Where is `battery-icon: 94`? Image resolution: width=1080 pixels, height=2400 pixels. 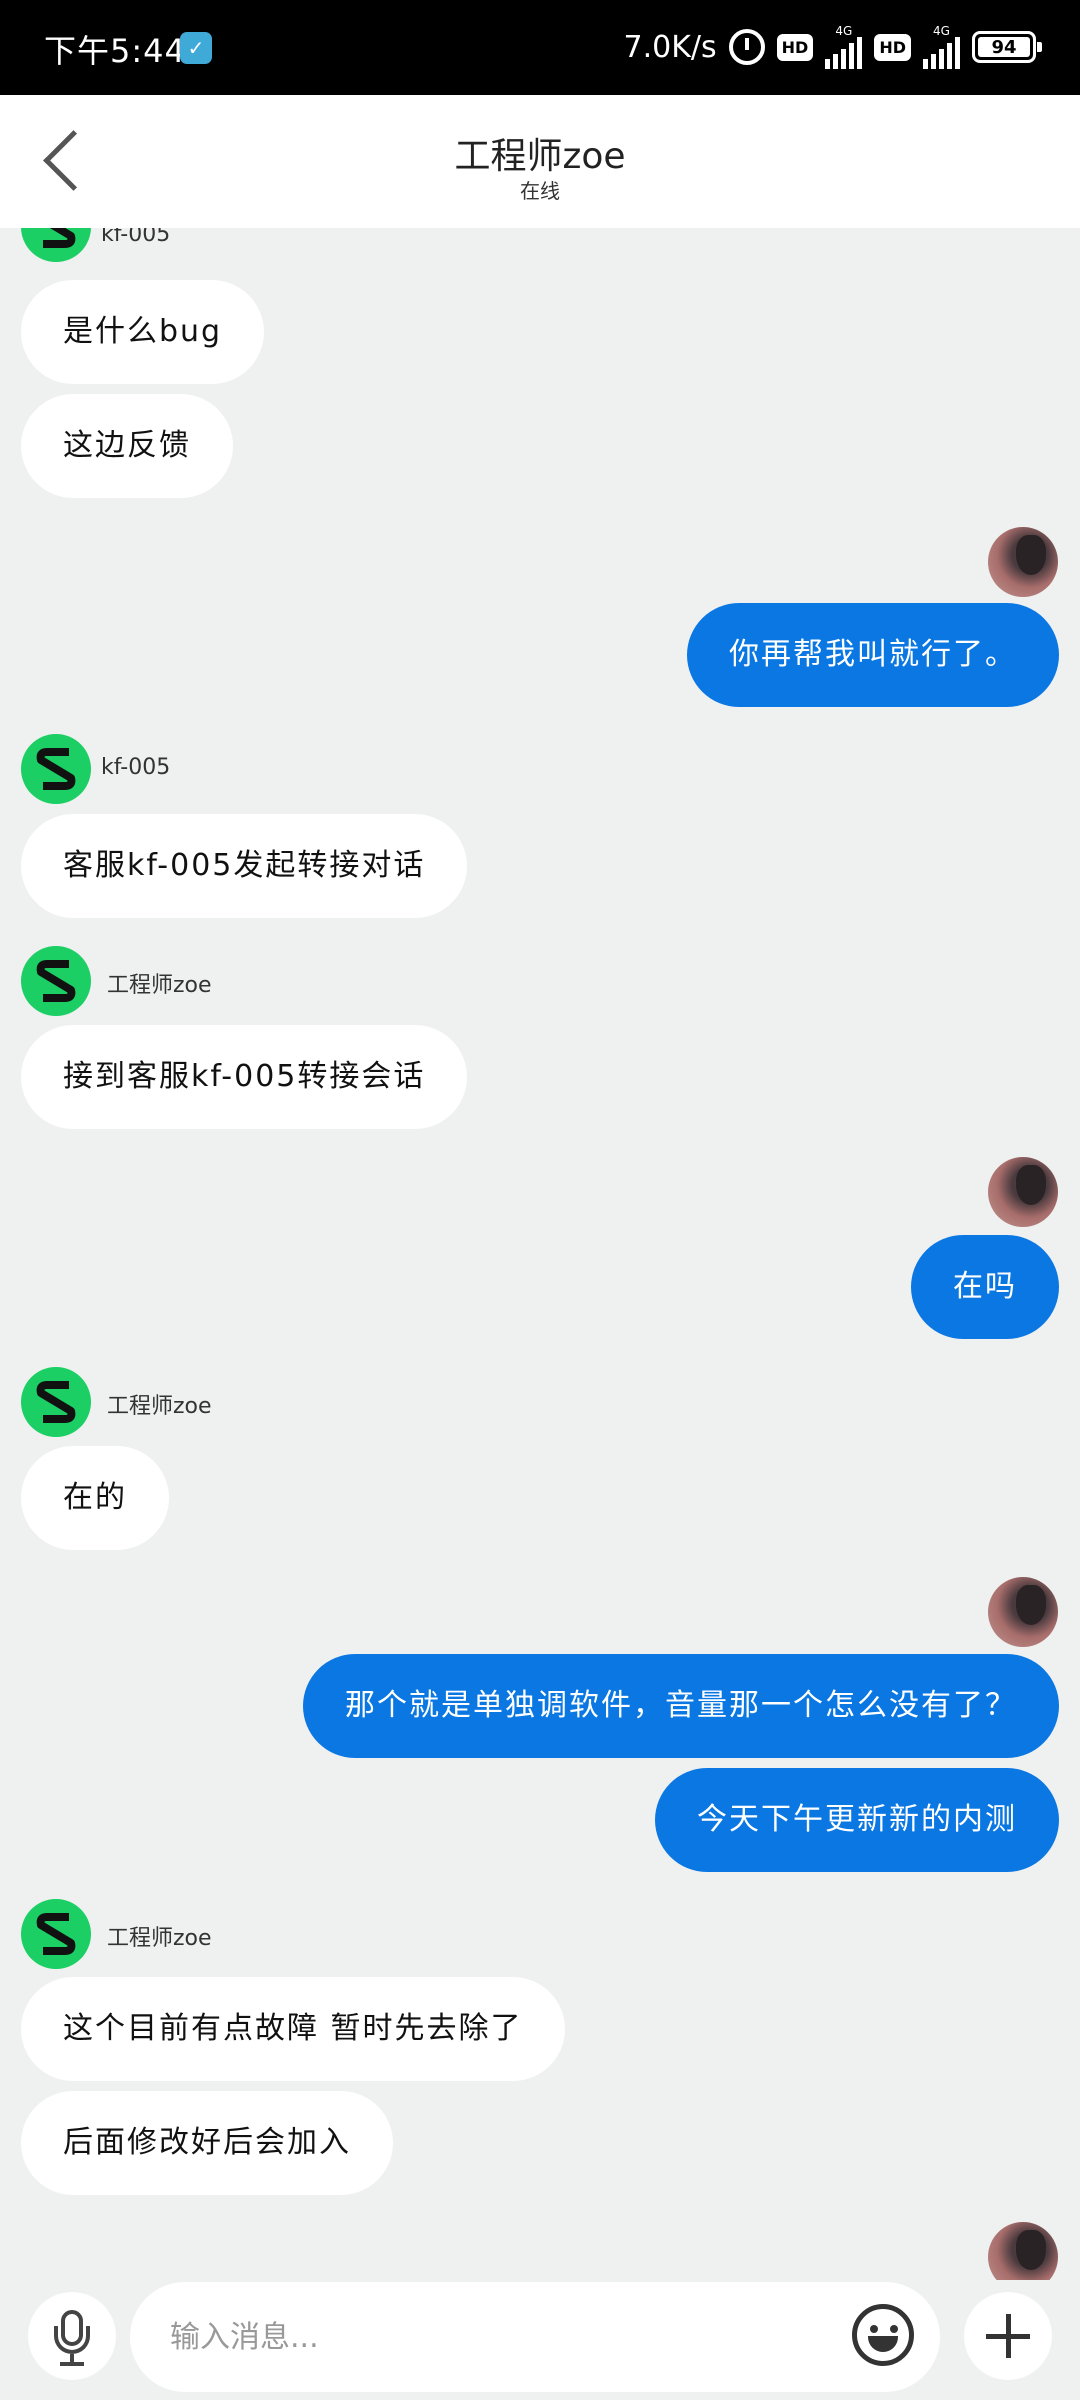 battery-icon: 94 is located at coordinates (1007, 47).